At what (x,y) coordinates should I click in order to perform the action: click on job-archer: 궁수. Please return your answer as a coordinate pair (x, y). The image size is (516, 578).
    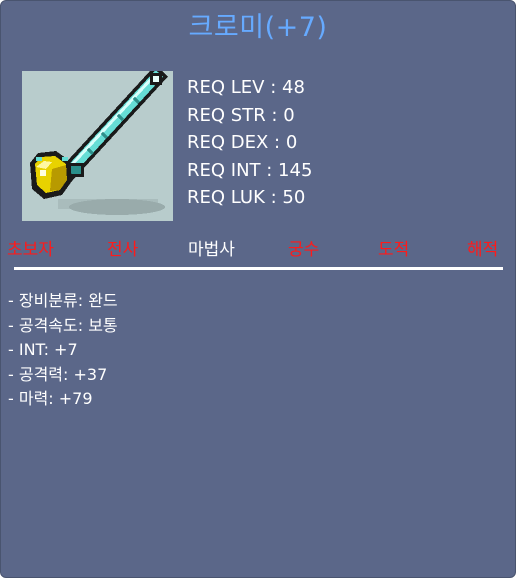
    Looking at the image, I should click on (304, 250).